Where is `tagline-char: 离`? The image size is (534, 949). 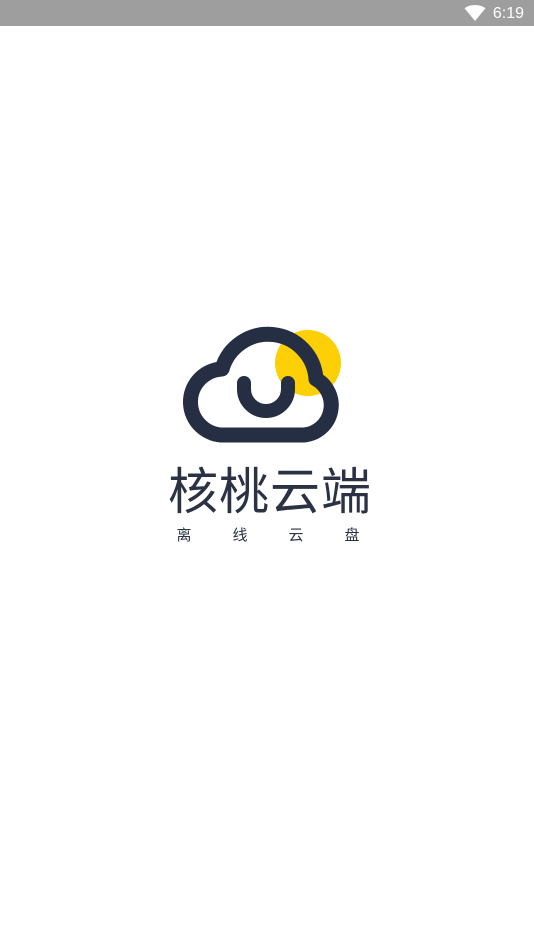 tagline-char: 离 is located at coordinates (184, 535).